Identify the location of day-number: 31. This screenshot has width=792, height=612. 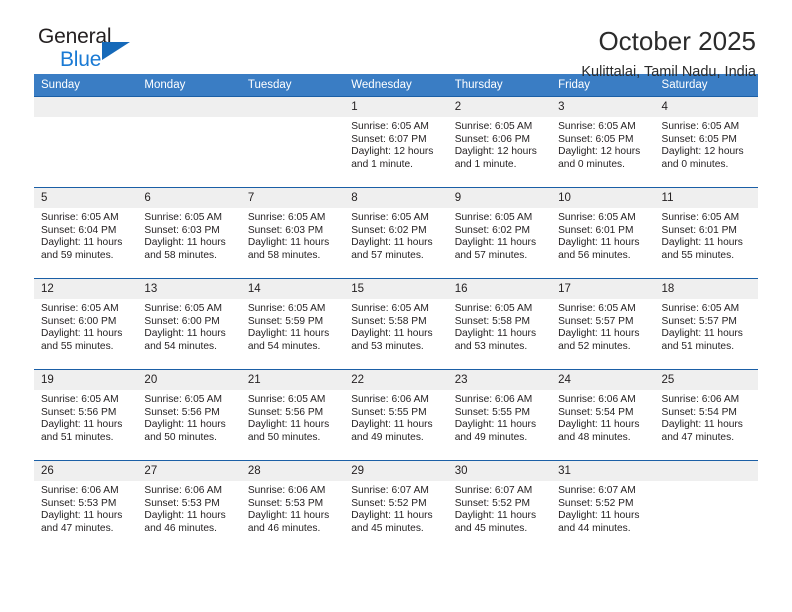
(603, 471).